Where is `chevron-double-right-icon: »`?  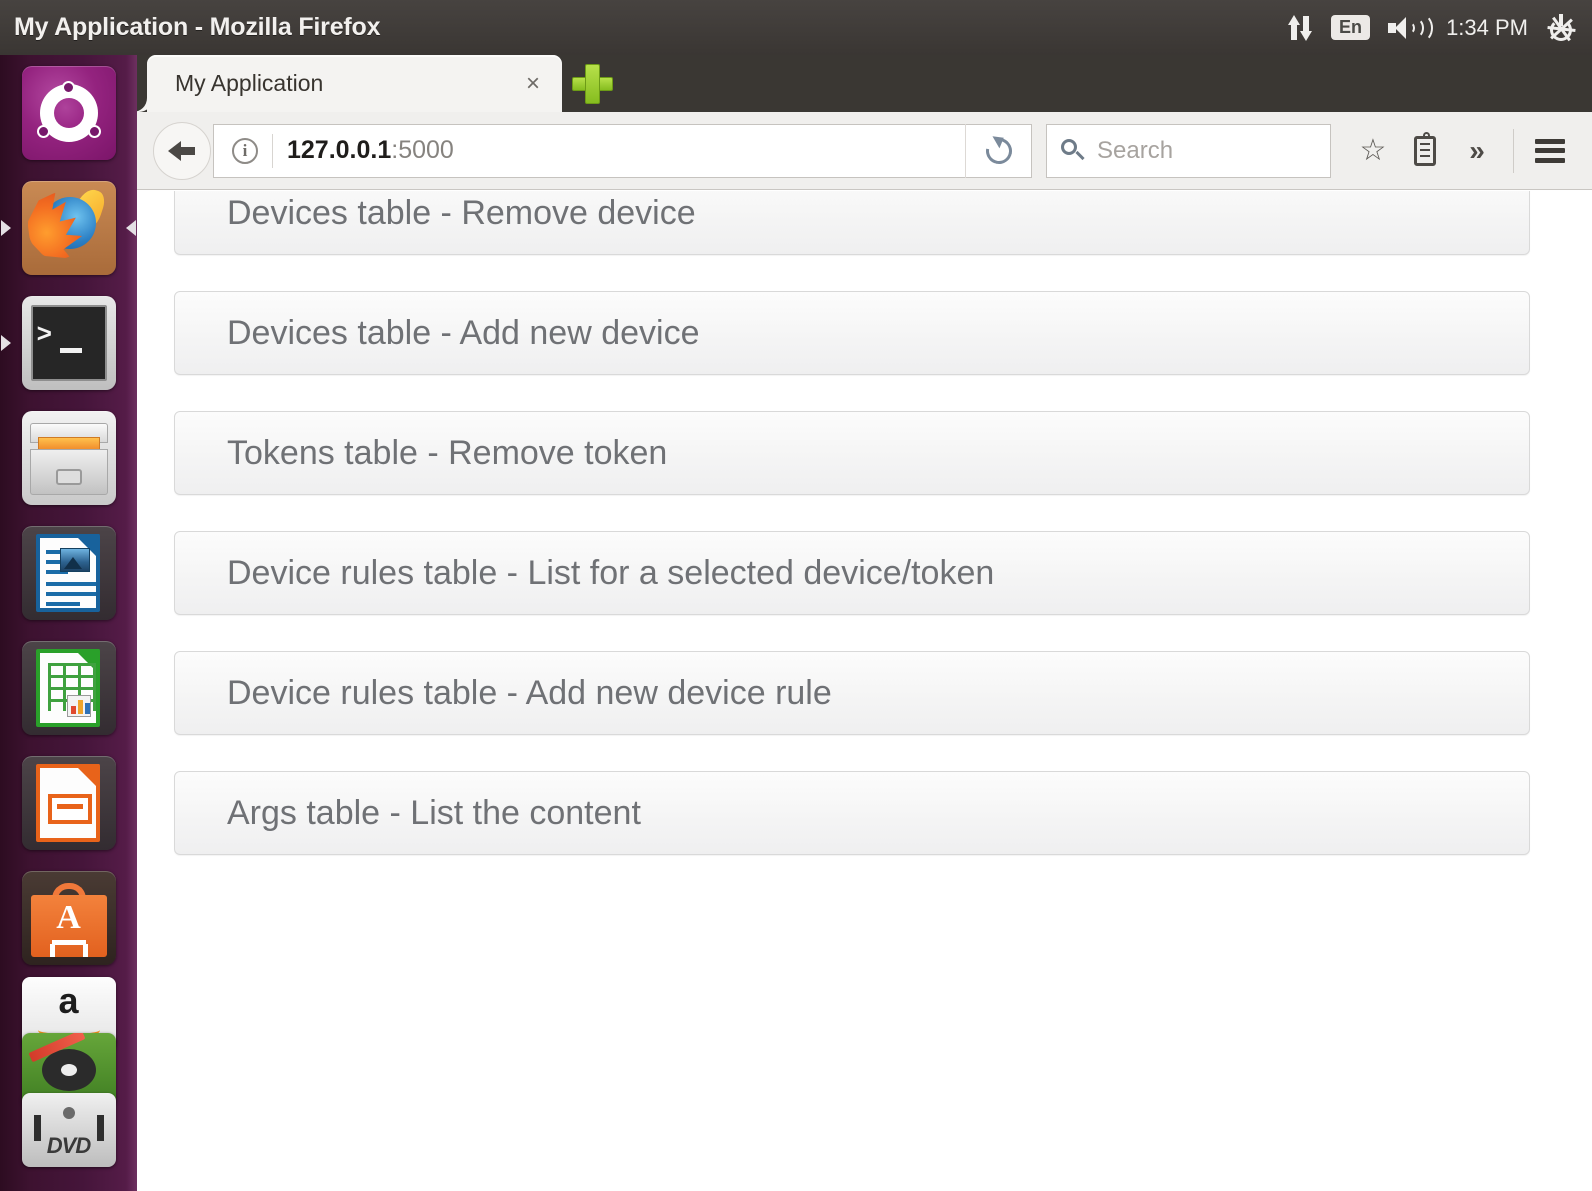 chevron-double-right-icon: » is located at coordinates (1477, 150).